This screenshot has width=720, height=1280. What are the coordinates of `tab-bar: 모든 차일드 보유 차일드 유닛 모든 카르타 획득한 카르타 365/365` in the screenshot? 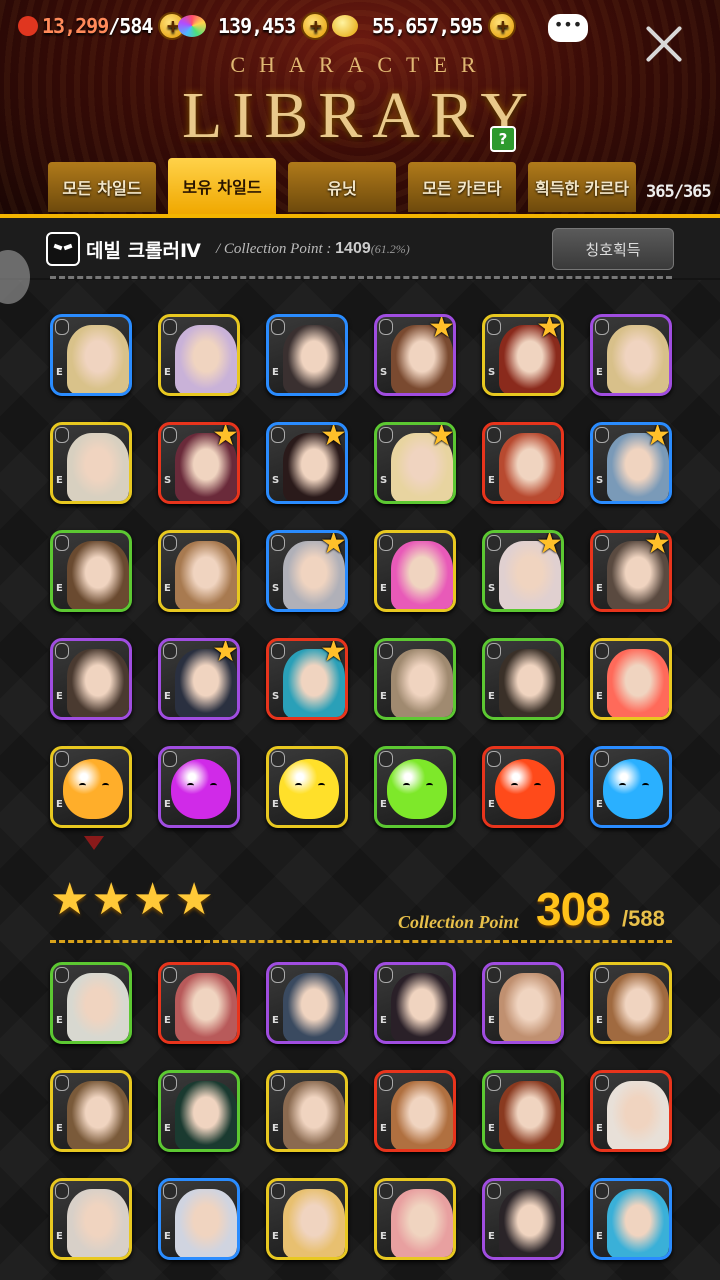 It's located at (360, 187).